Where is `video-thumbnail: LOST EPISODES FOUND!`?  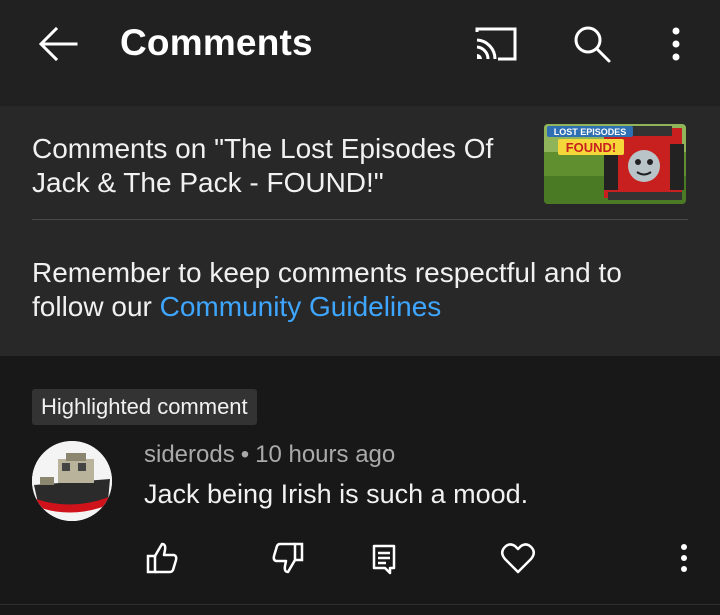 video-thumbnail: LOST EPISODES FOUND! is located at coordinates (615, 164).